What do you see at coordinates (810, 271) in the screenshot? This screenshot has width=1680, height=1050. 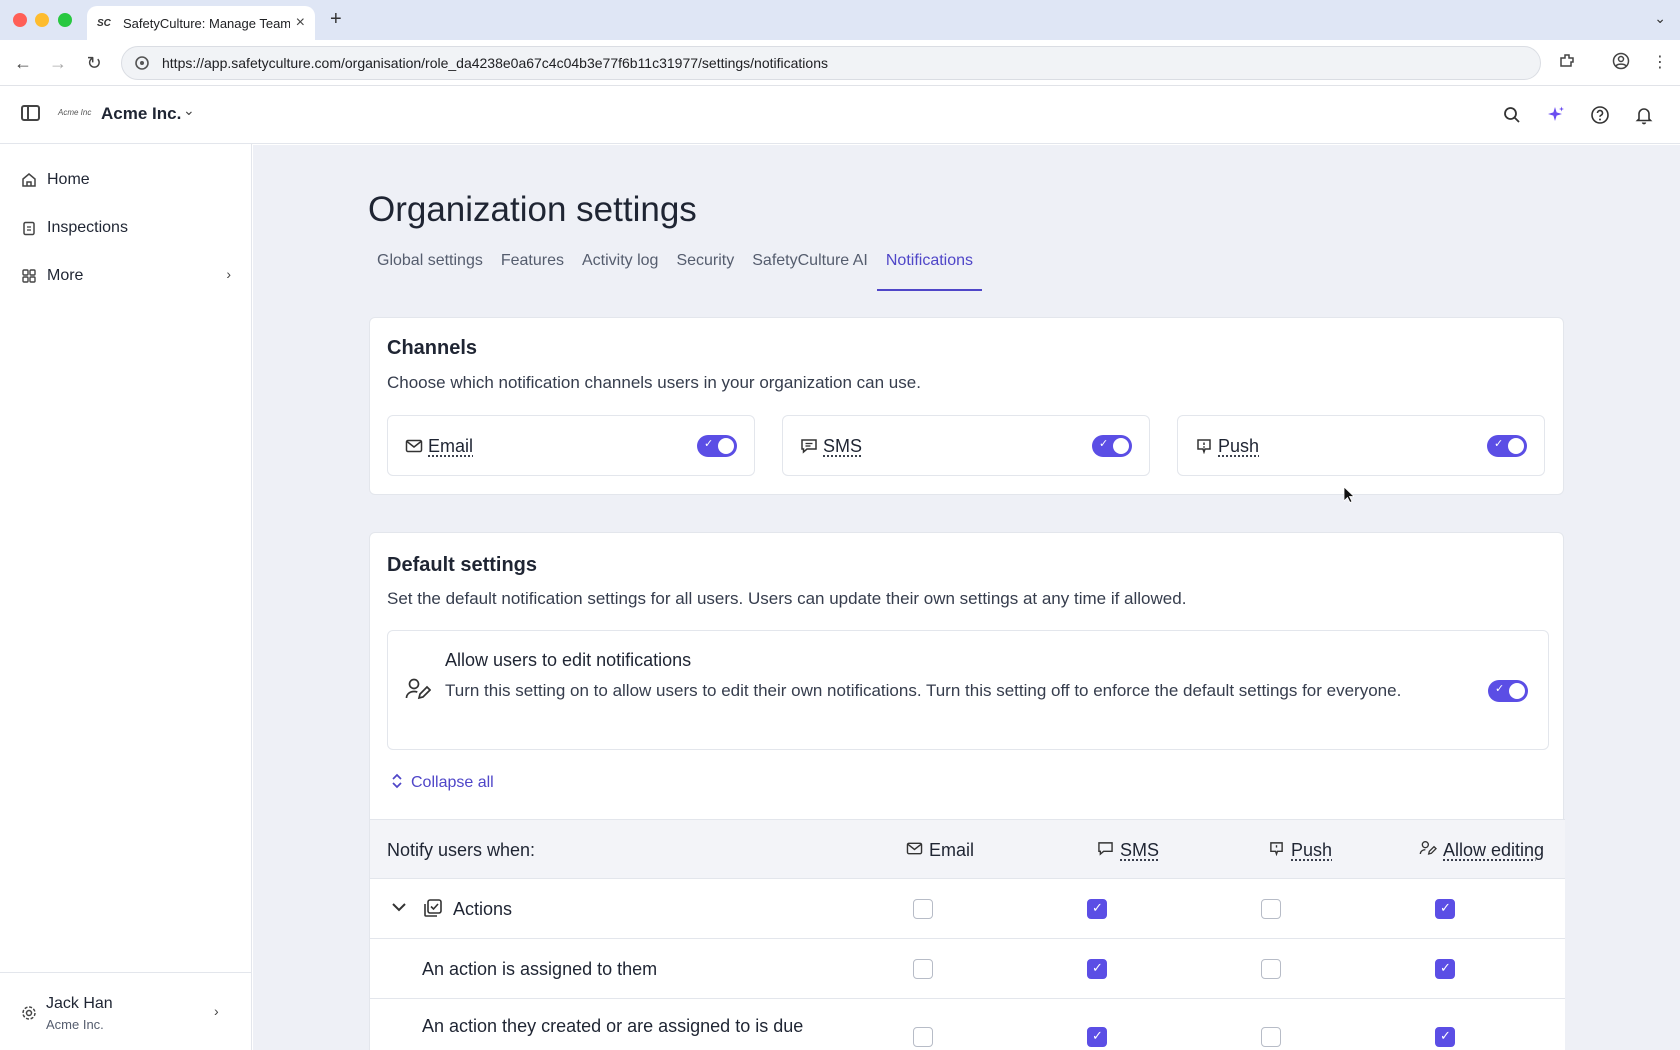 I see `tab-safetyculture-ai: SafetyCulture AI` at bounding box center [810, 271].